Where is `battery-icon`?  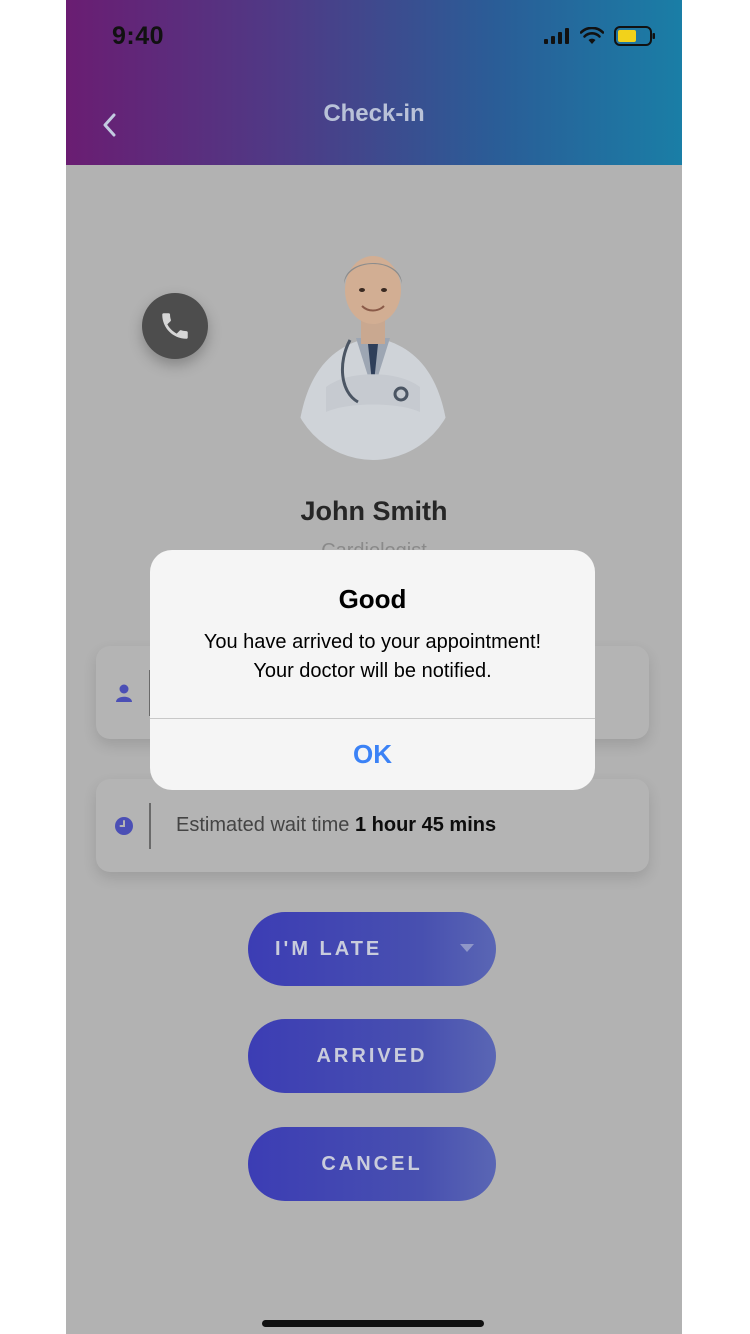 battery-icon is located at coordinates (634, 36).